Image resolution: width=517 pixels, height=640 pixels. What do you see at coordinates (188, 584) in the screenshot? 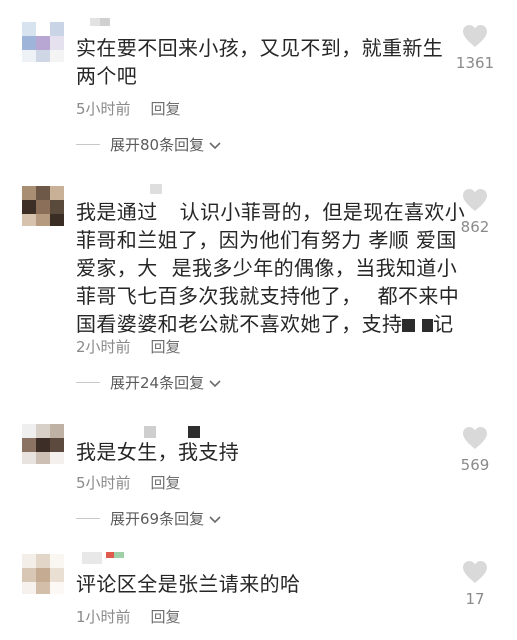
I see `comment-text: 评论区全是张兰请来的哈` at bounding box center [188, 584].